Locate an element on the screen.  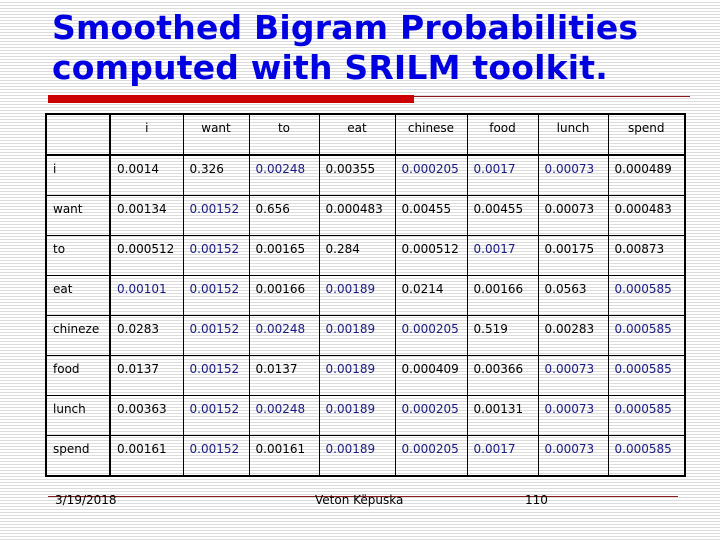
probability-cell: 0.326 is located at coordinates (216, 175).